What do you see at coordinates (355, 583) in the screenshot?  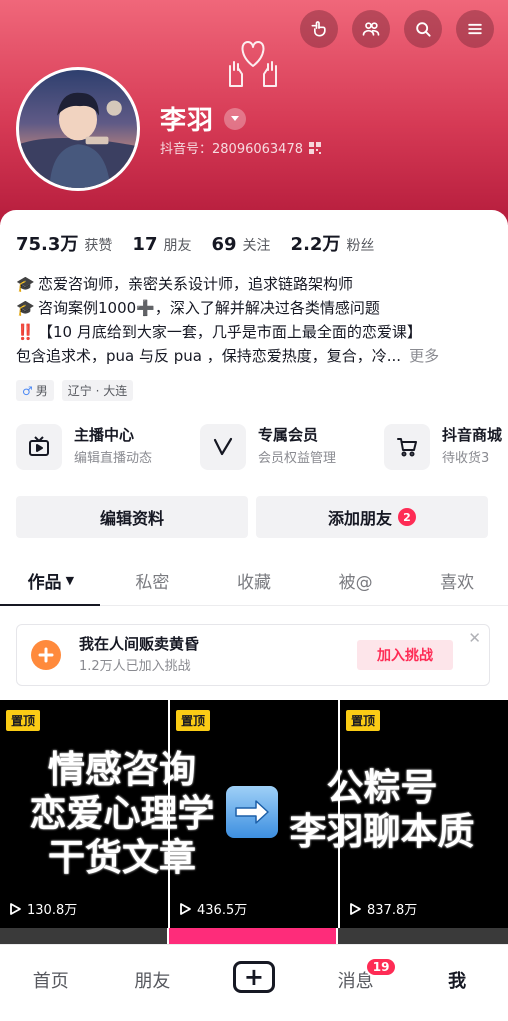 I see `tab-label: 被@` at bounding box center [355, 583].